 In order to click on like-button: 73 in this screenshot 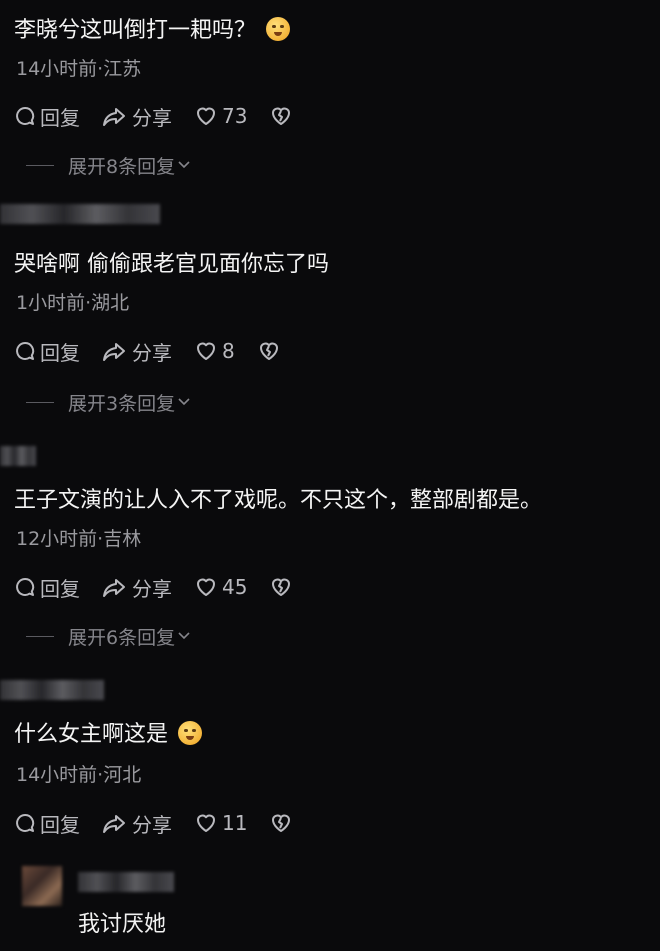, I will do `click(220, 116)`.